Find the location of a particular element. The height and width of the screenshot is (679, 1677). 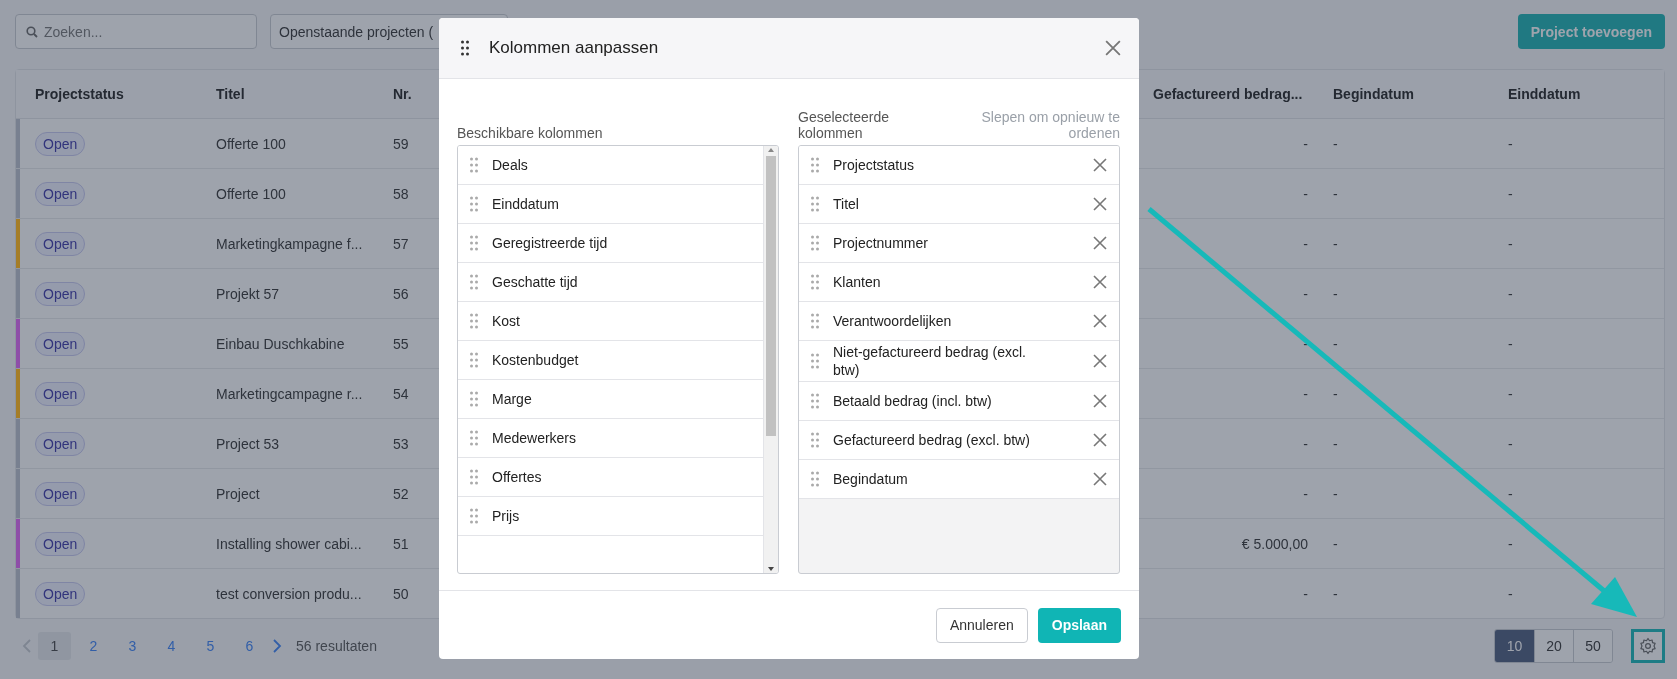

table-cell-text: 56 is located at coordinates (401, 293).